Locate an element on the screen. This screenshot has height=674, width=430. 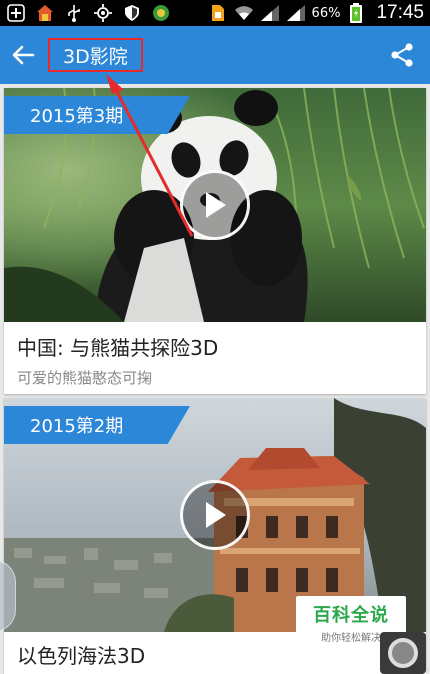
video-title: 中国: 与熊猫共探险3D is located at coordinates (117, 346).